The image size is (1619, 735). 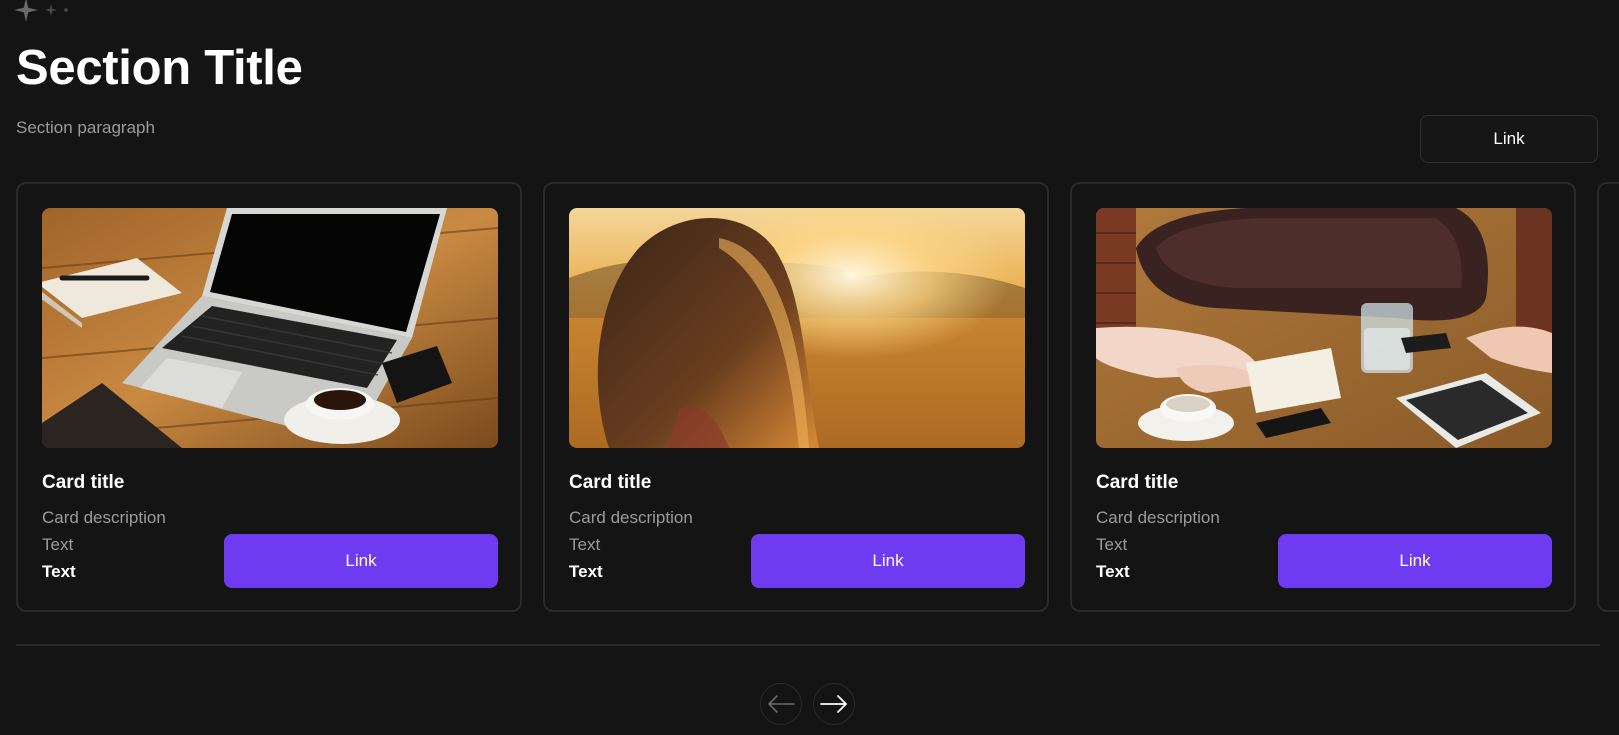 I want to click on card-partial, so click(x=1608, y=397).